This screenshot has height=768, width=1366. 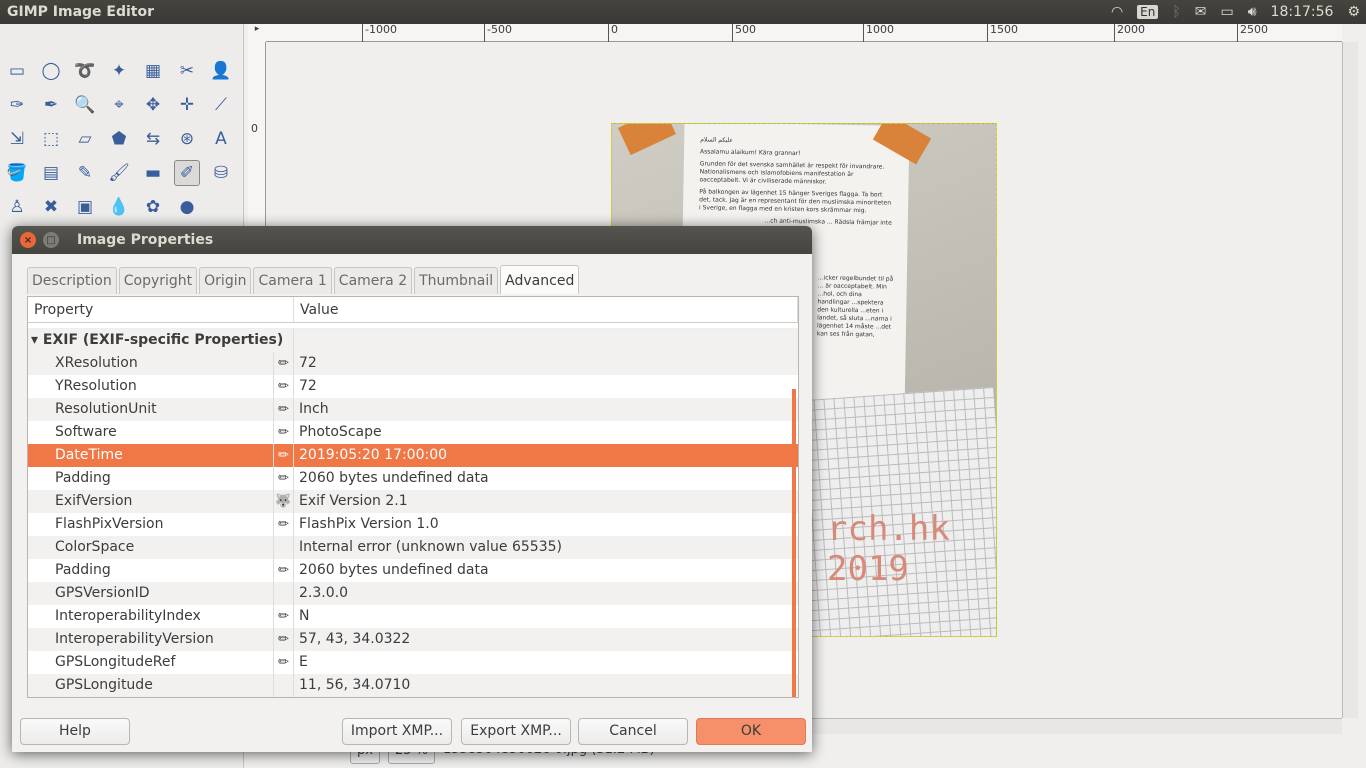 I want to click on table-row: ResolutionUnit ✏ Inch, so click(x=413, y=409).